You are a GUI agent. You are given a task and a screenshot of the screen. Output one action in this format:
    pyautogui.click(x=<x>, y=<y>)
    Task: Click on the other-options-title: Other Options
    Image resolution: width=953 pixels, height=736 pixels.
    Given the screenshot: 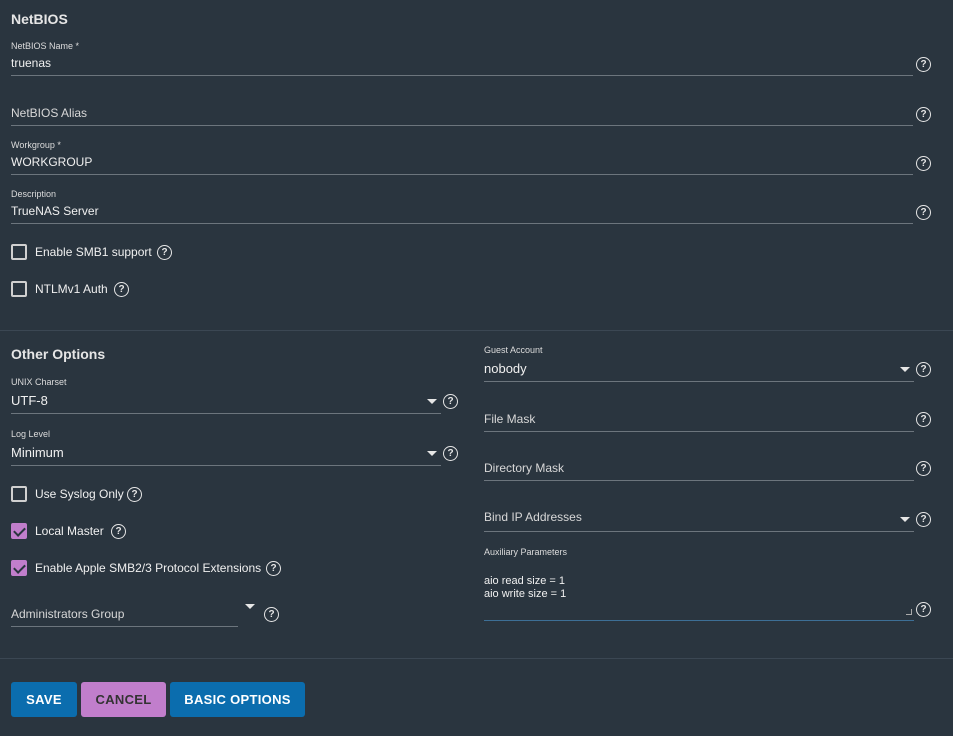 What is the action you would take?
    pyautogui.click(x=58, y=354)
    